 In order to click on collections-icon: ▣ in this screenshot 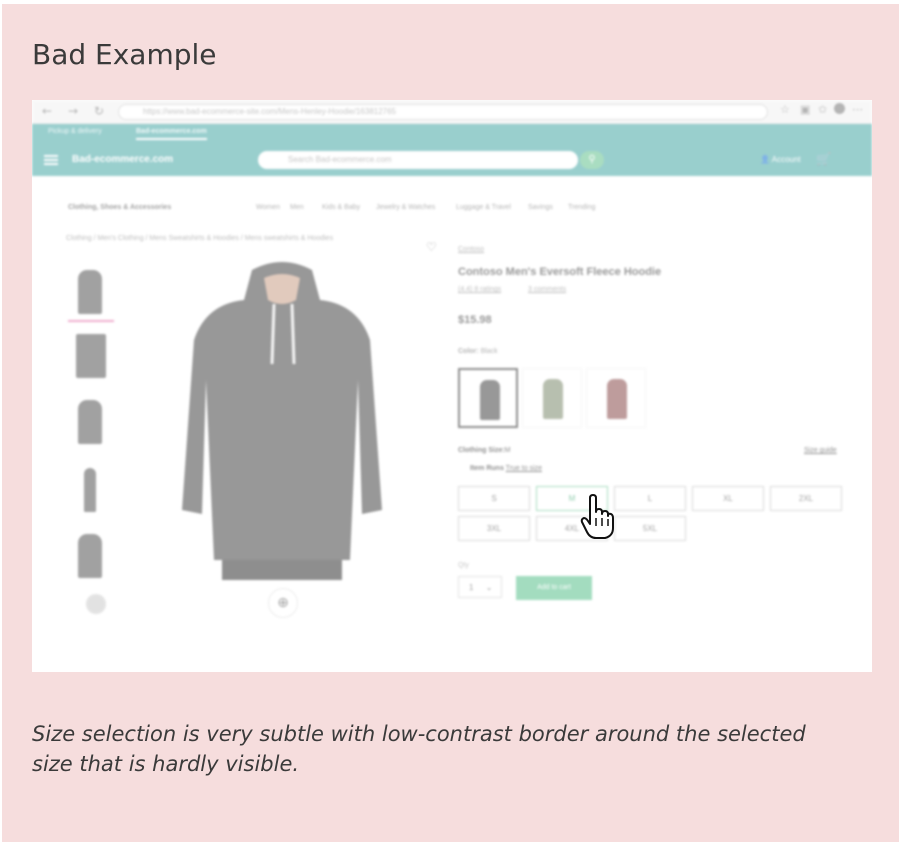, I will do `click(805, 109)`.